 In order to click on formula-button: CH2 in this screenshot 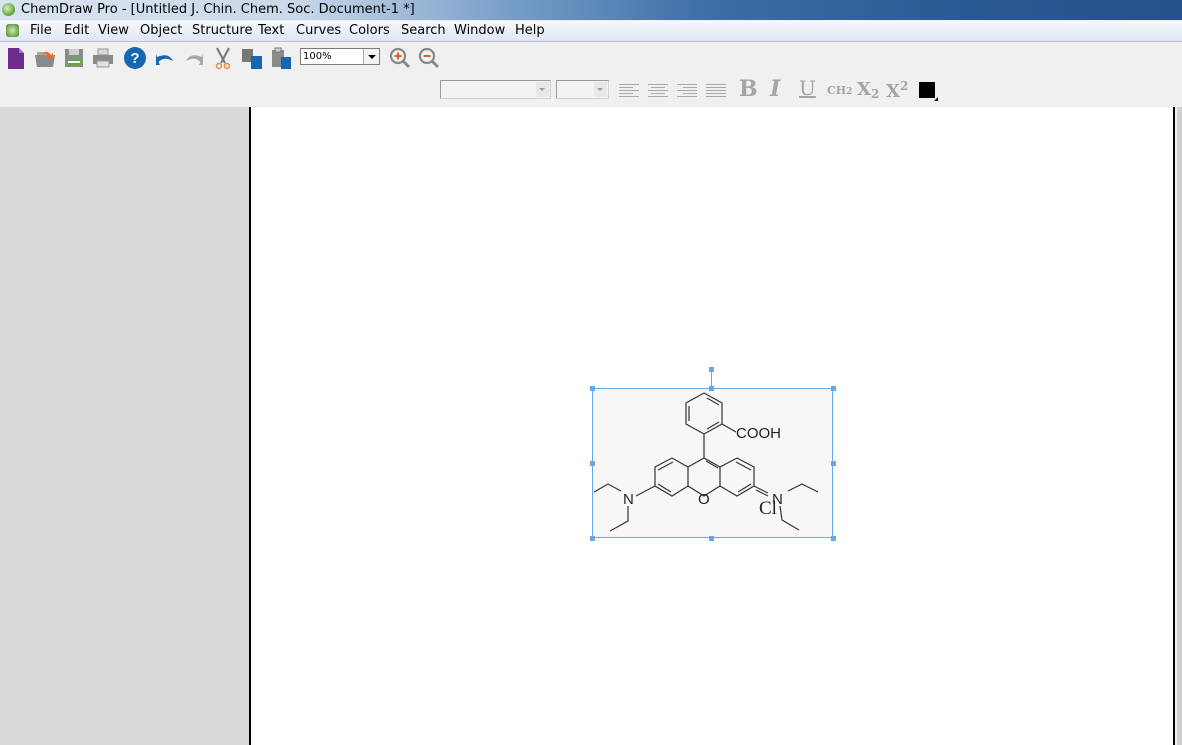, I will do `click(839, 90)`.